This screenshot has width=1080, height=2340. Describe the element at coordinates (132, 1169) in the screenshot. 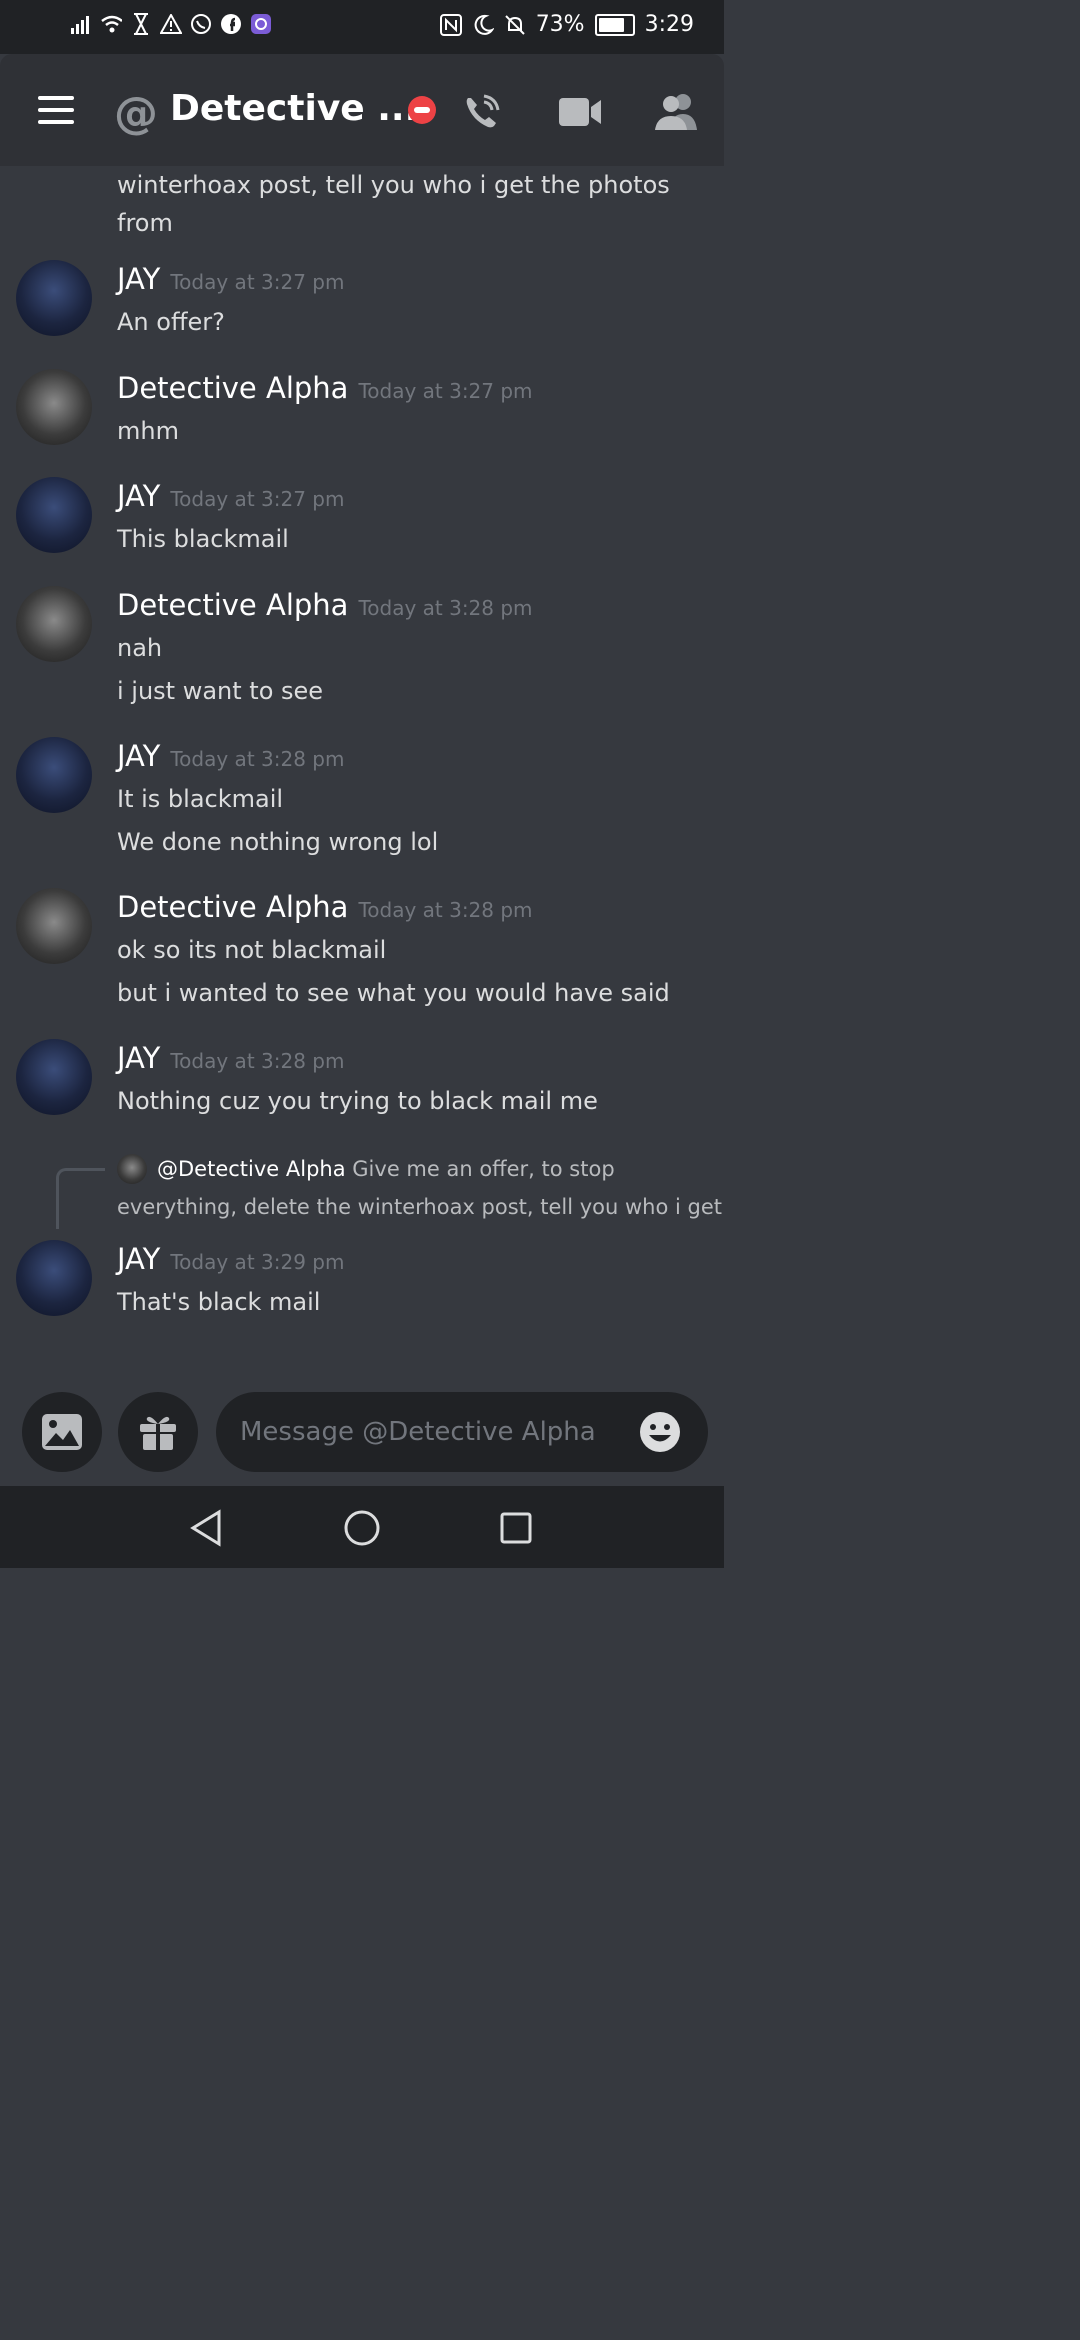

I see `reply-avatar` at that location.